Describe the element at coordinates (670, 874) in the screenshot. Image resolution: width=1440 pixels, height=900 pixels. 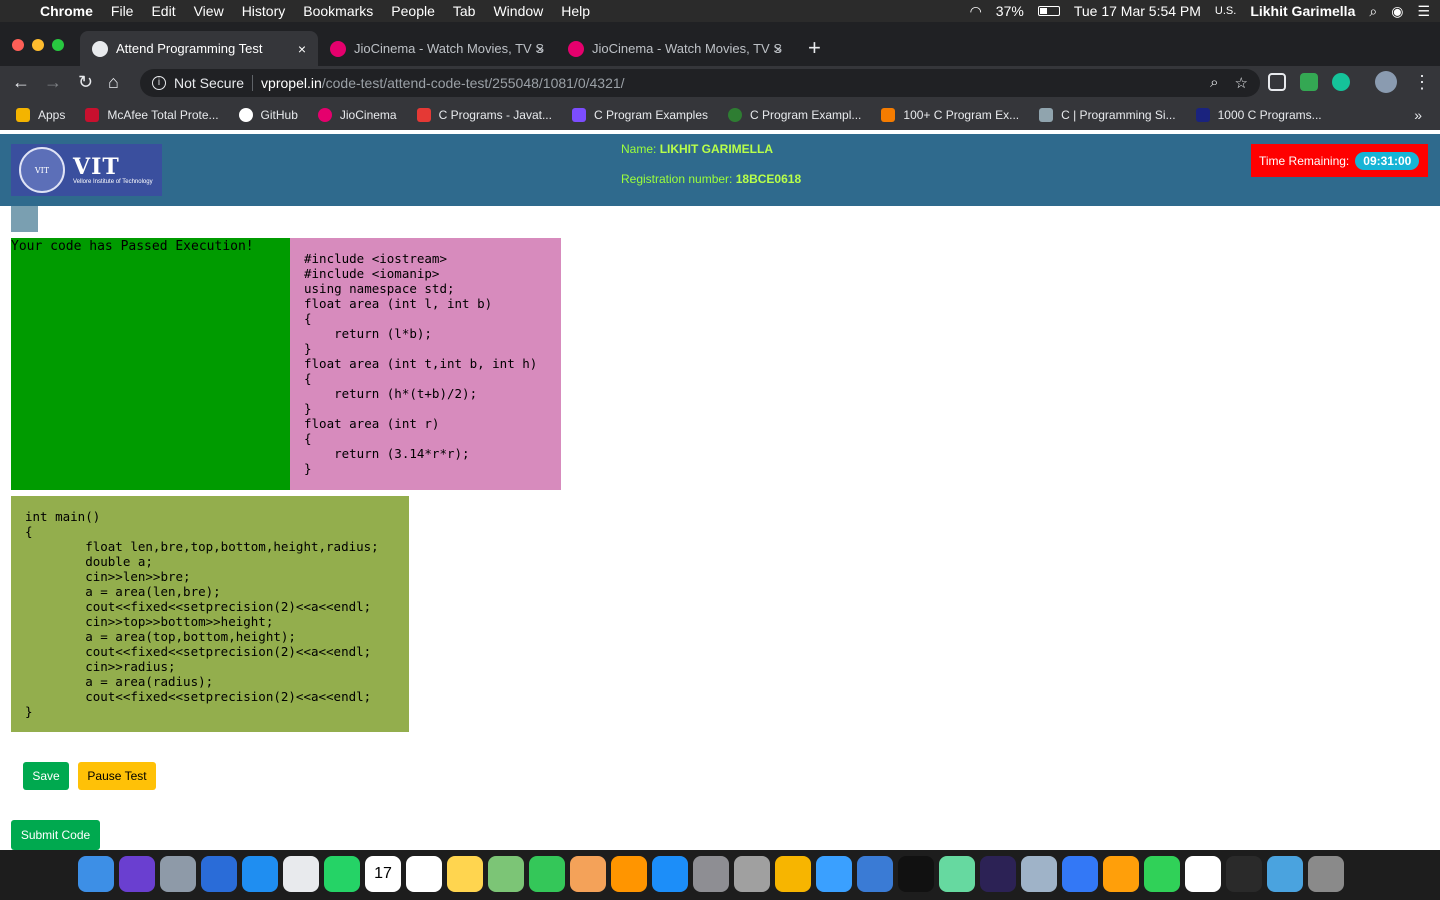
I see `app-store-icon` at that location.